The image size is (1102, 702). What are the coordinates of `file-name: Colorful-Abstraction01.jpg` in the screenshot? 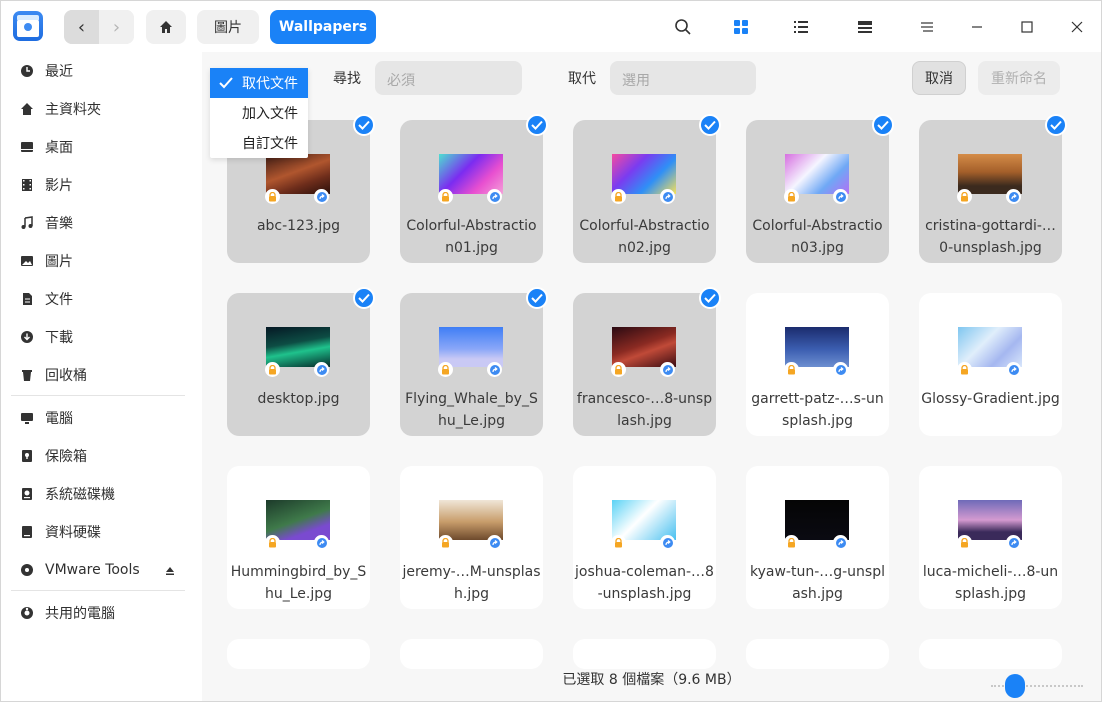 It's located at (471, 237).